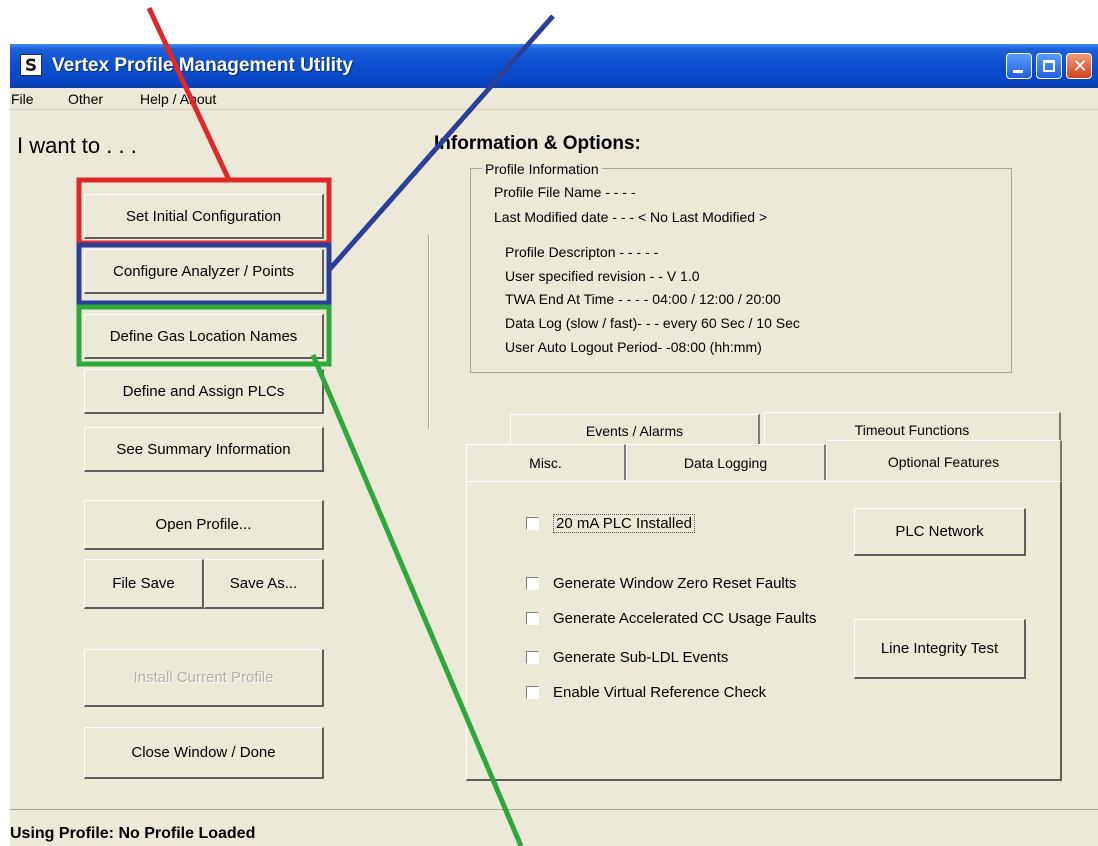  I want to click on blue-highlight-box, so click(204, 274).